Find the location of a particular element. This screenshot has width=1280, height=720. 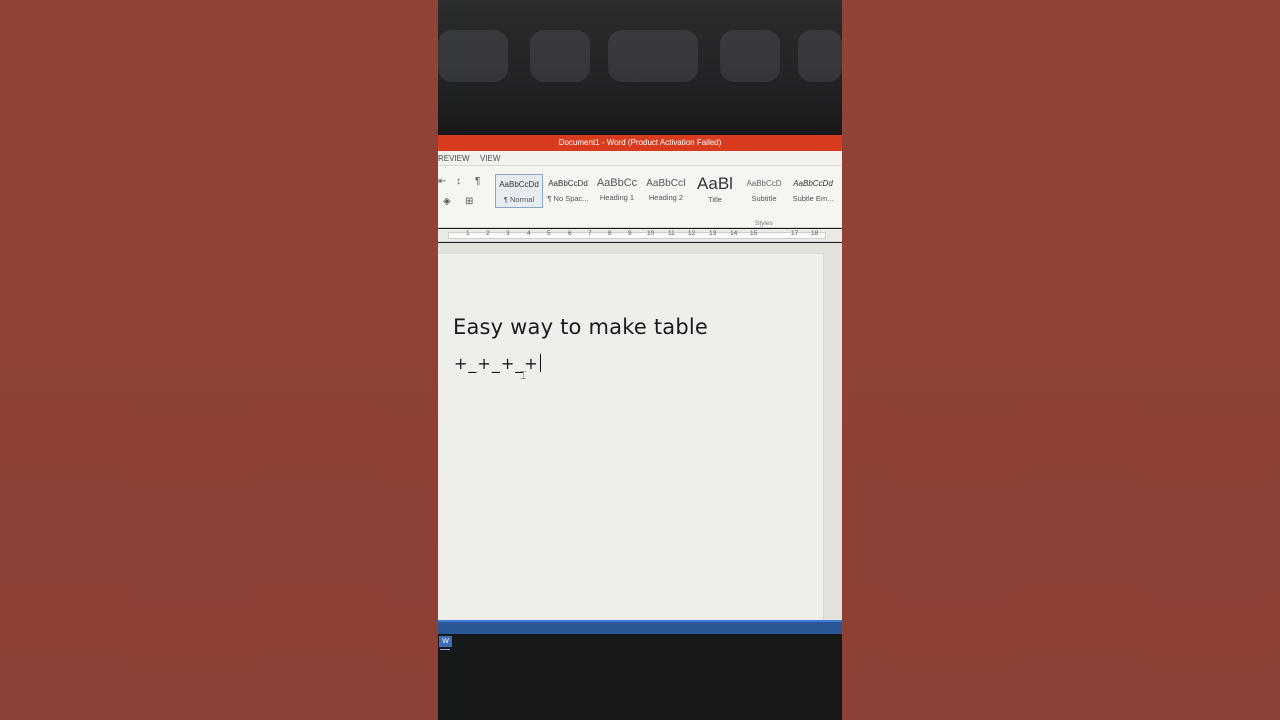

ruler-mark: 5 is located at coordinates (549, 233).